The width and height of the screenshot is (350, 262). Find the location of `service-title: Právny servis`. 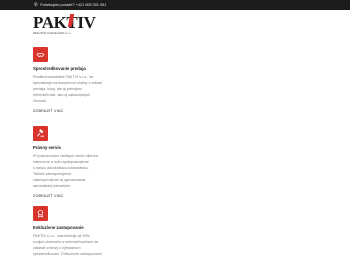

service-title: Právny servis is located at coordinates (47, 147).